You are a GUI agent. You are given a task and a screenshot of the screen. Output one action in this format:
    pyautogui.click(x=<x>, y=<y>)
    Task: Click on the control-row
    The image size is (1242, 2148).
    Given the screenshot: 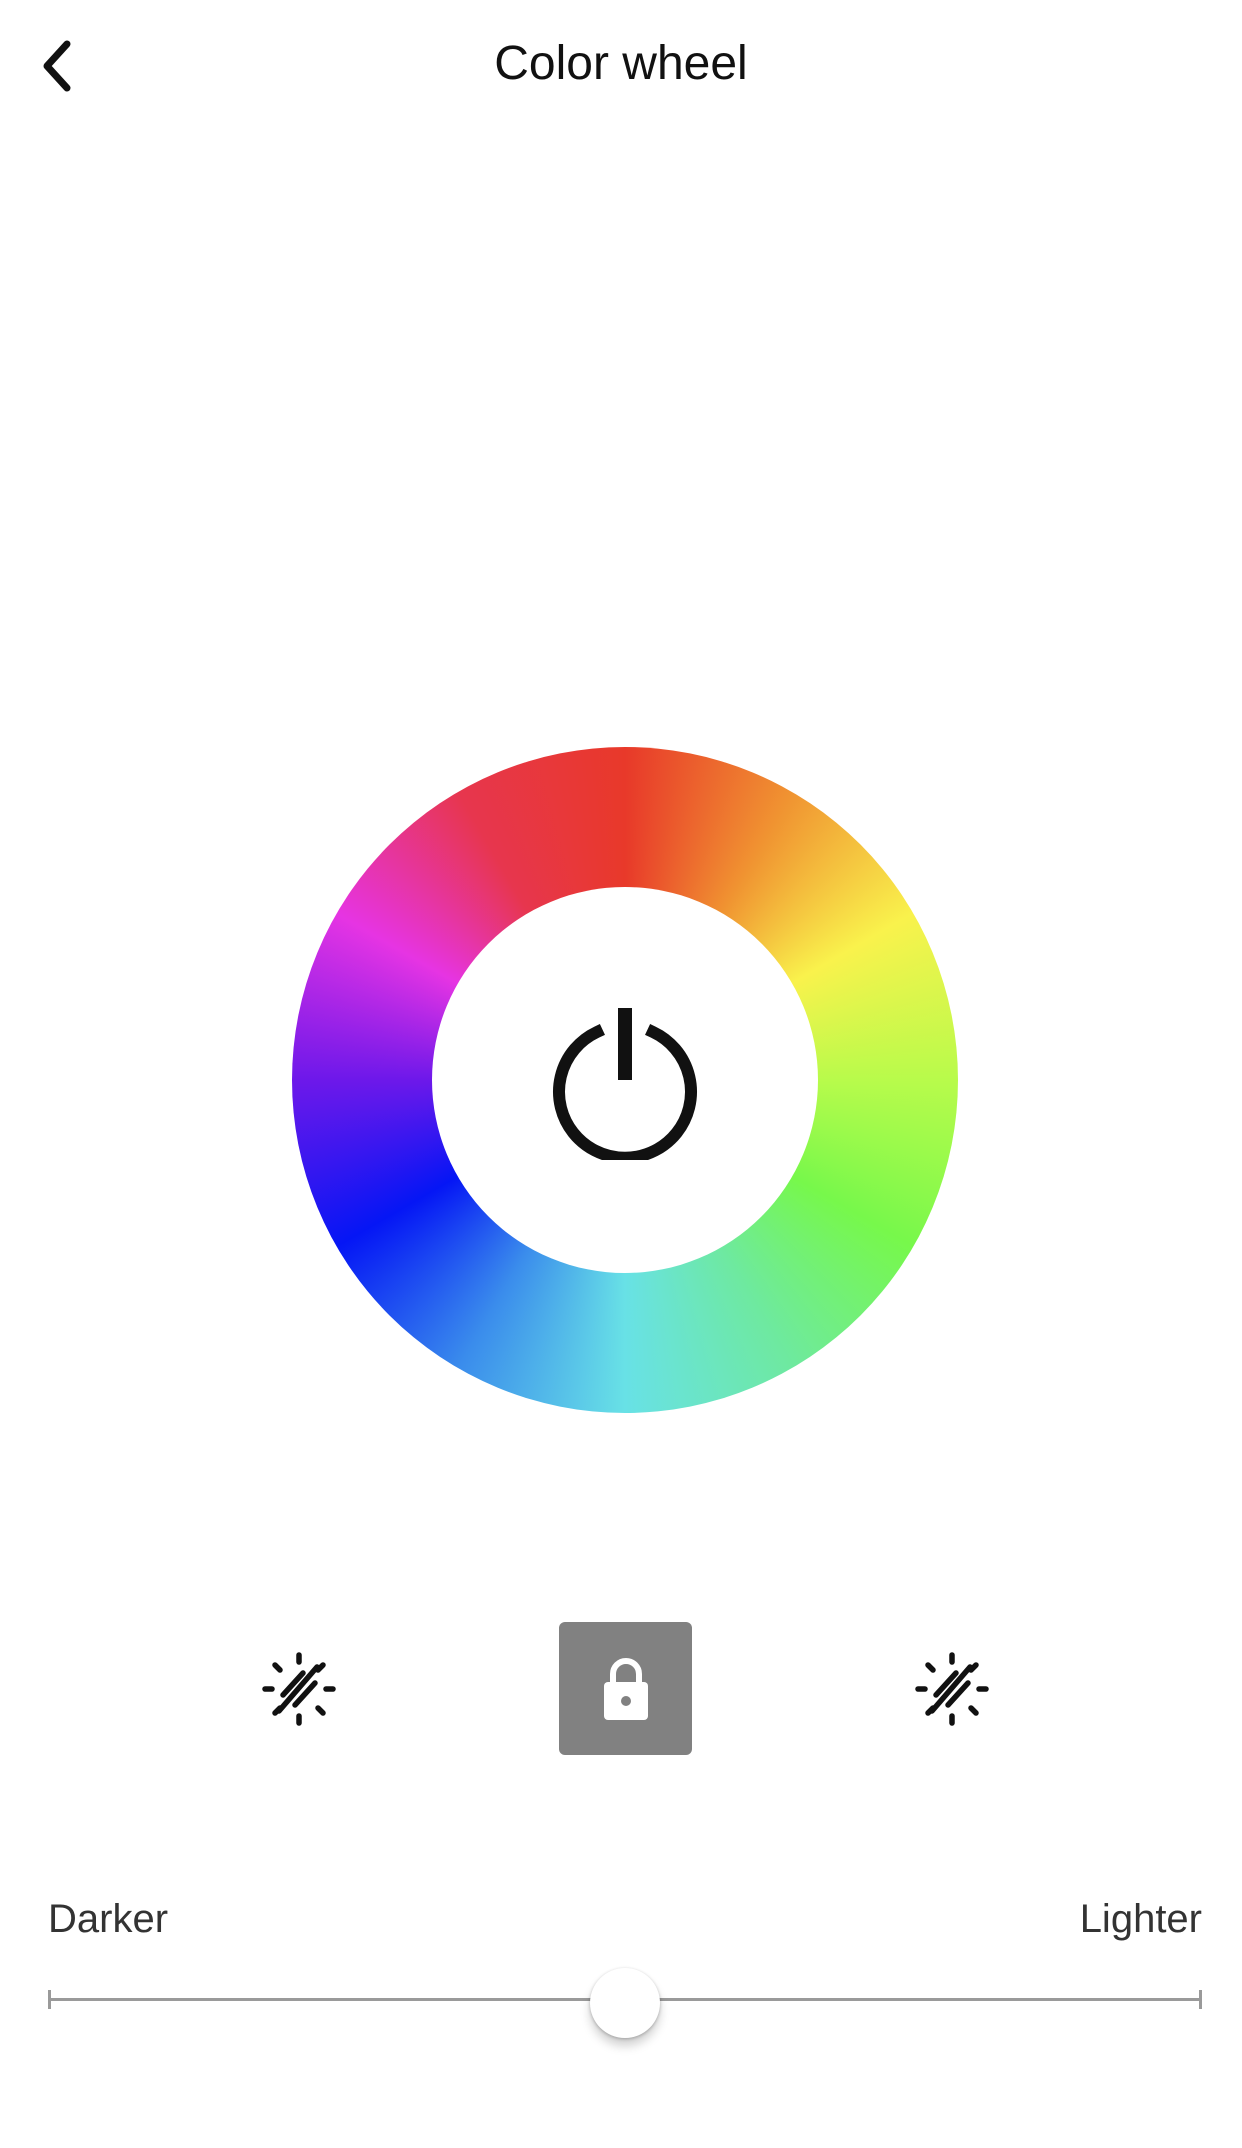 What is the action you would take?
    pyautogui.click(x=621, y=1689)
    